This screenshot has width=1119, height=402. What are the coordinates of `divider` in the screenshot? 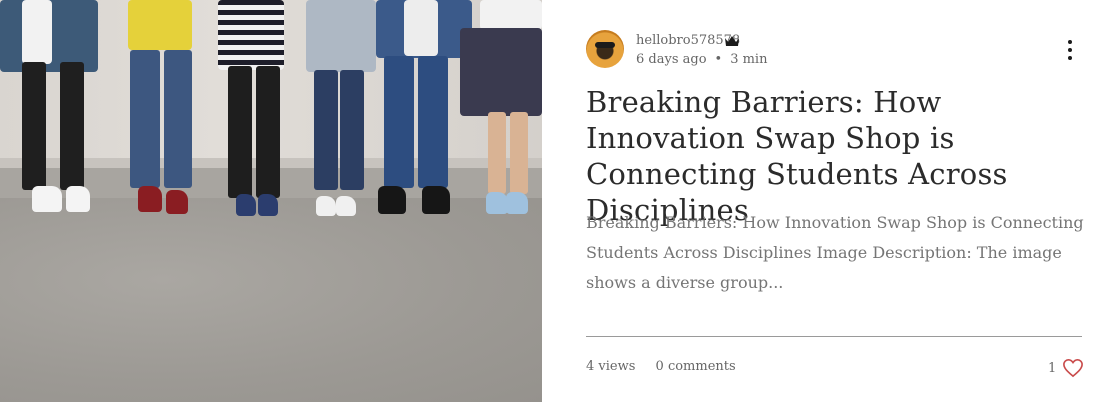 It's located at (834, 336).